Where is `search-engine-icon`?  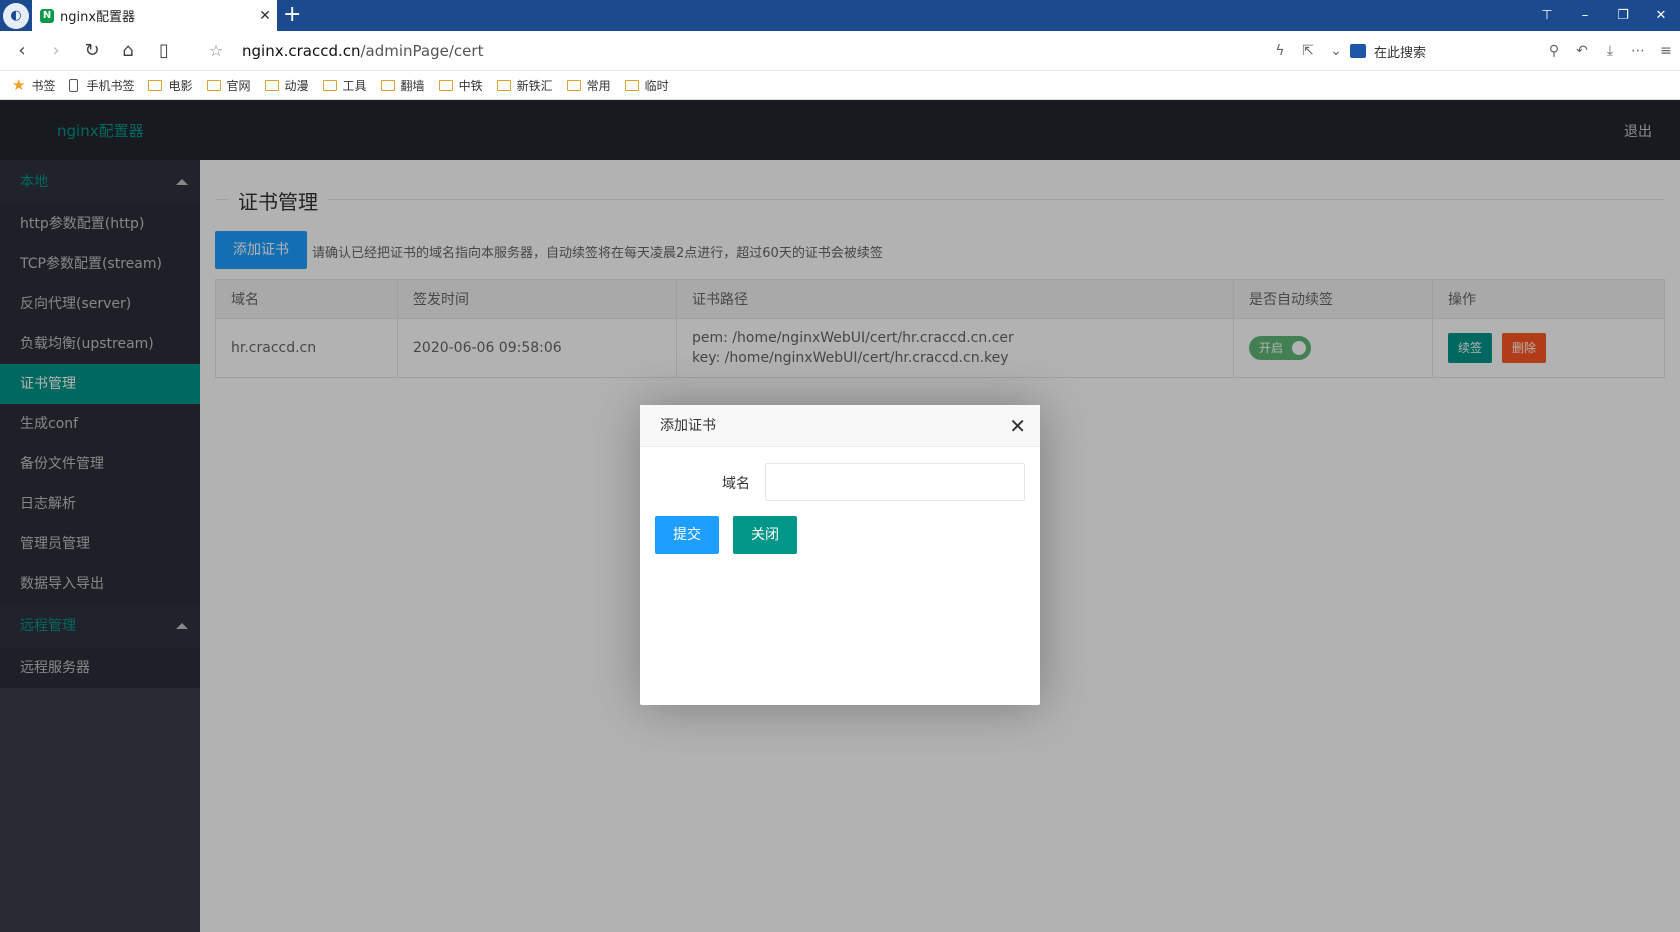
search-engine-icon is located at coordinates (1358, 51).